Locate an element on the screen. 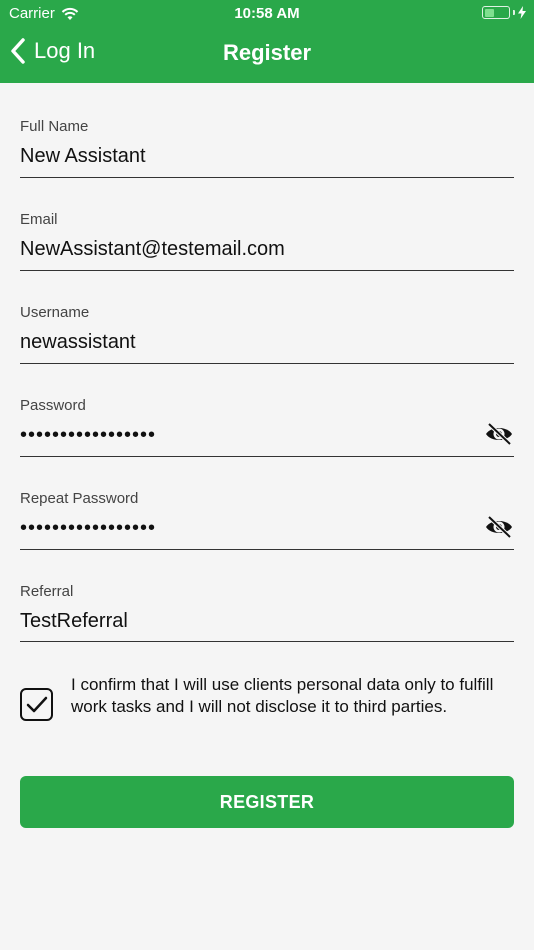 Image resolution: width=534 pixels, height=950 pixels. repeat-password-input: ••••••••••••••••• is located at coordinates (267, 528).